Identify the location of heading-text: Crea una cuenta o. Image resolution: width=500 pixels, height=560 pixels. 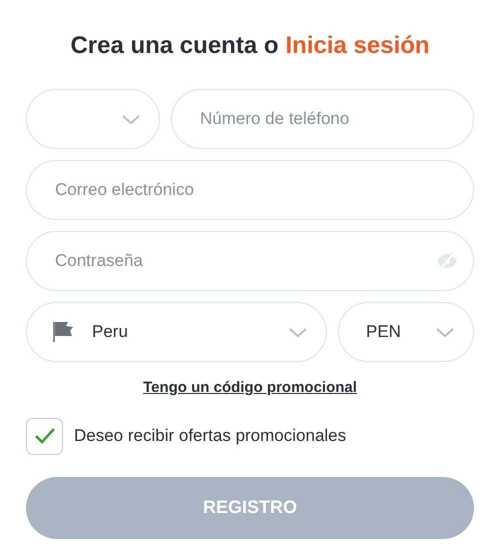
(174, 46).